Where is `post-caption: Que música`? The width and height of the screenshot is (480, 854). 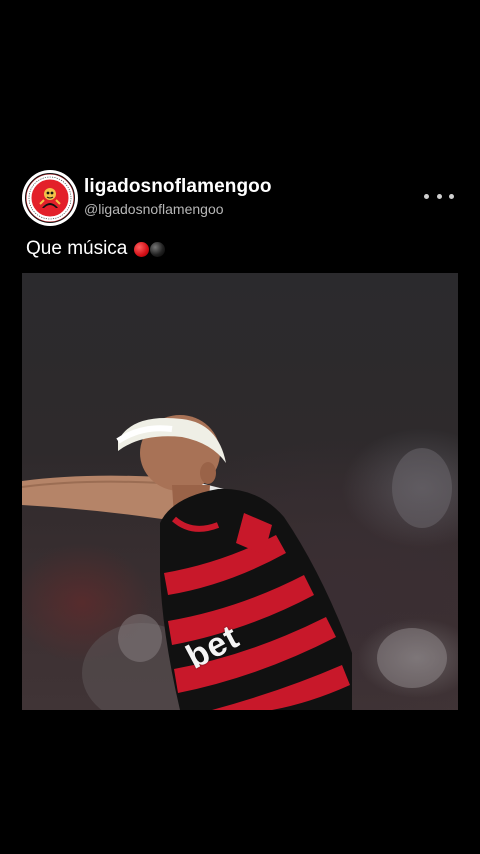 post-caption: Que música is located at coordinates (96, 249).